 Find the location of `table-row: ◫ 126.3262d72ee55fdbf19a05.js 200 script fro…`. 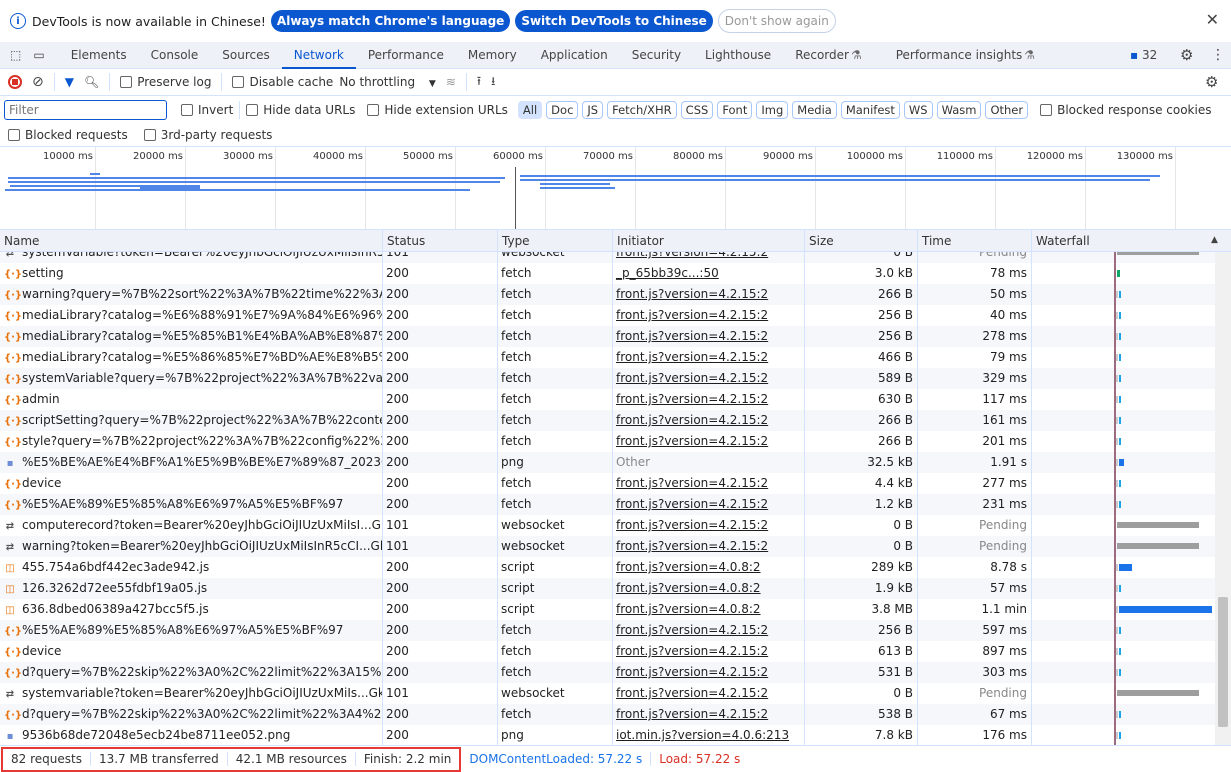

table-row: ◫ 126.3262d72ee55fdbf19a05.js 200 script fro… is located at coordinates (607, 588).